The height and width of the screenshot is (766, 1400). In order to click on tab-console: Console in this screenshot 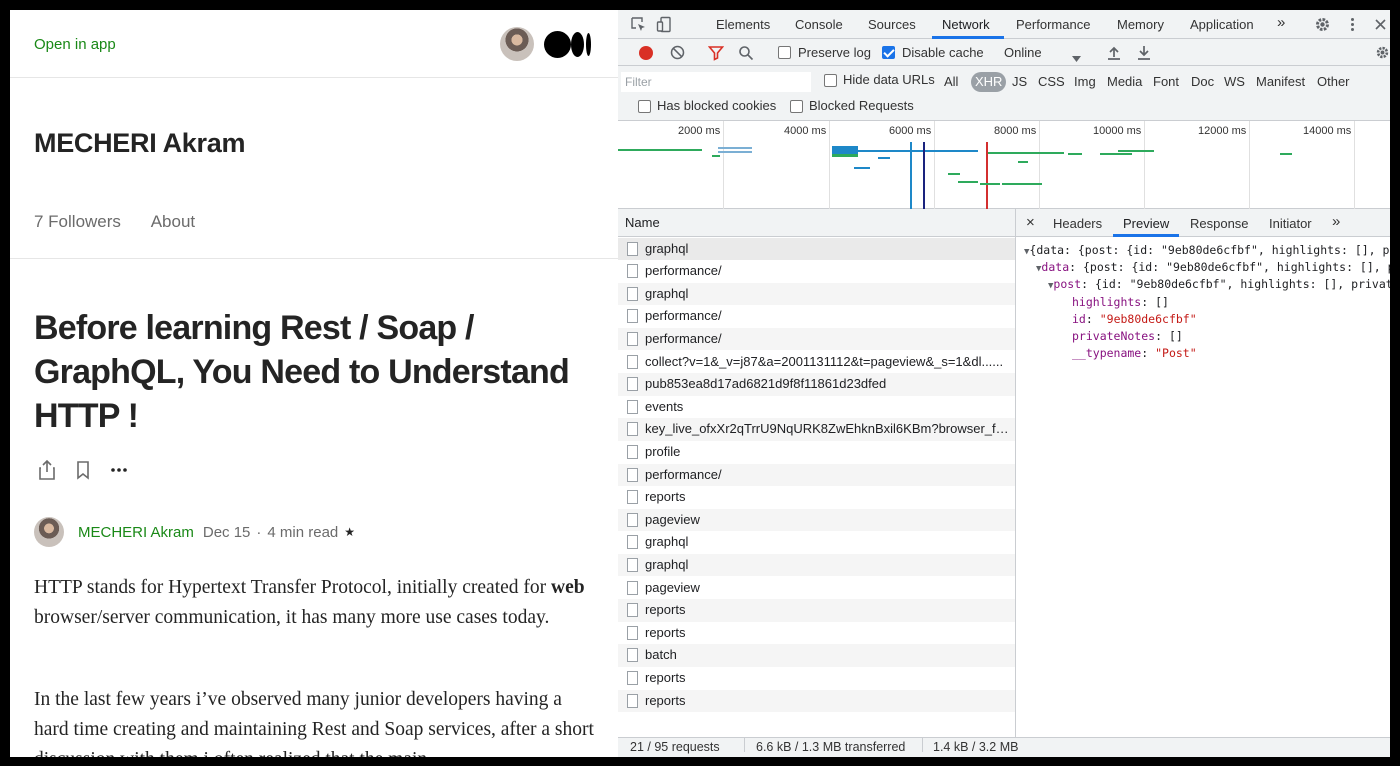, I will do `click(819, 24)`.